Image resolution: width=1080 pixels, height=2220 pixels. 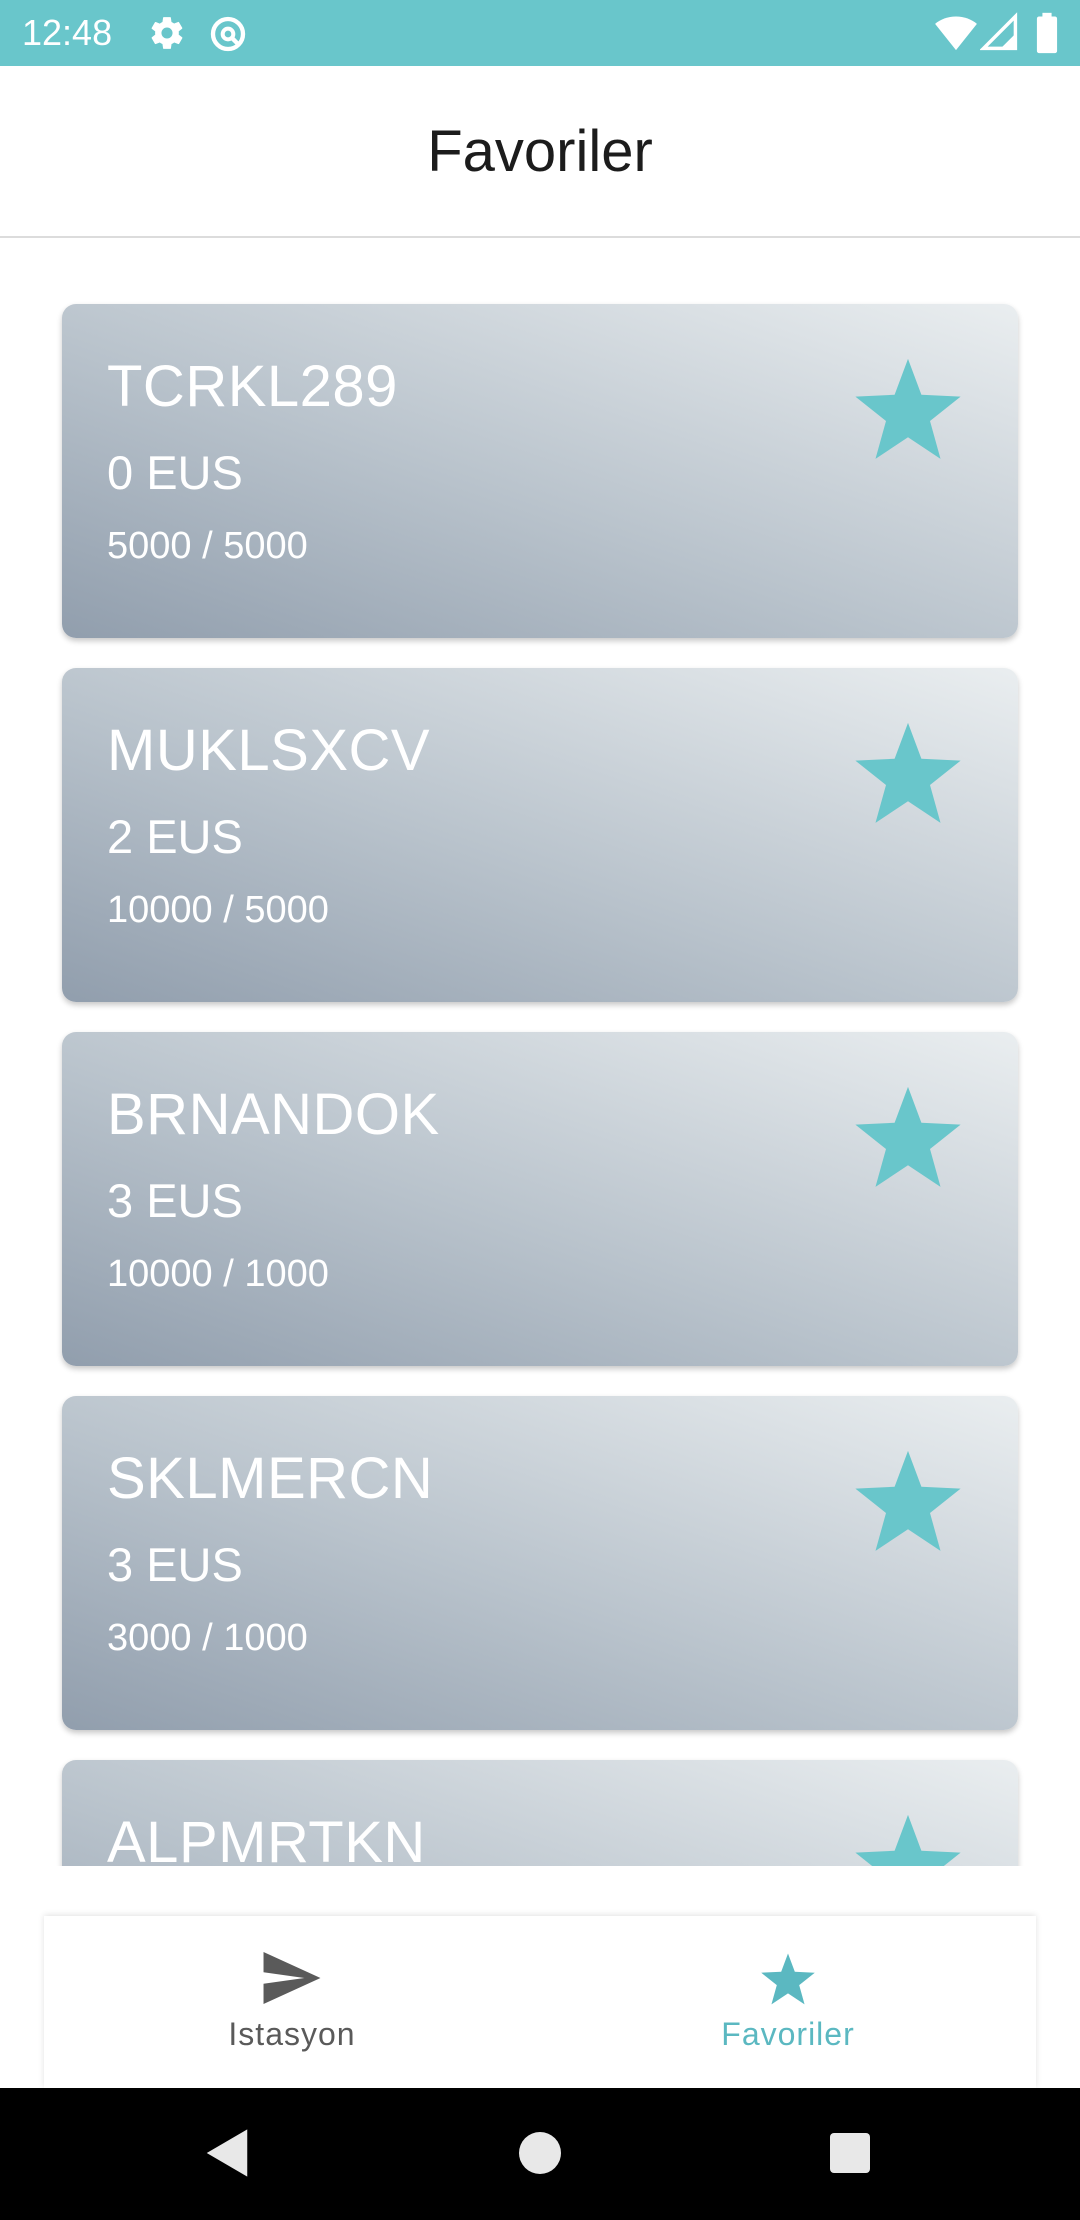 What do you see at coordinates (227, 2153) in the screenshot?
I see `back-icon` at bounding box center [227, 2153].